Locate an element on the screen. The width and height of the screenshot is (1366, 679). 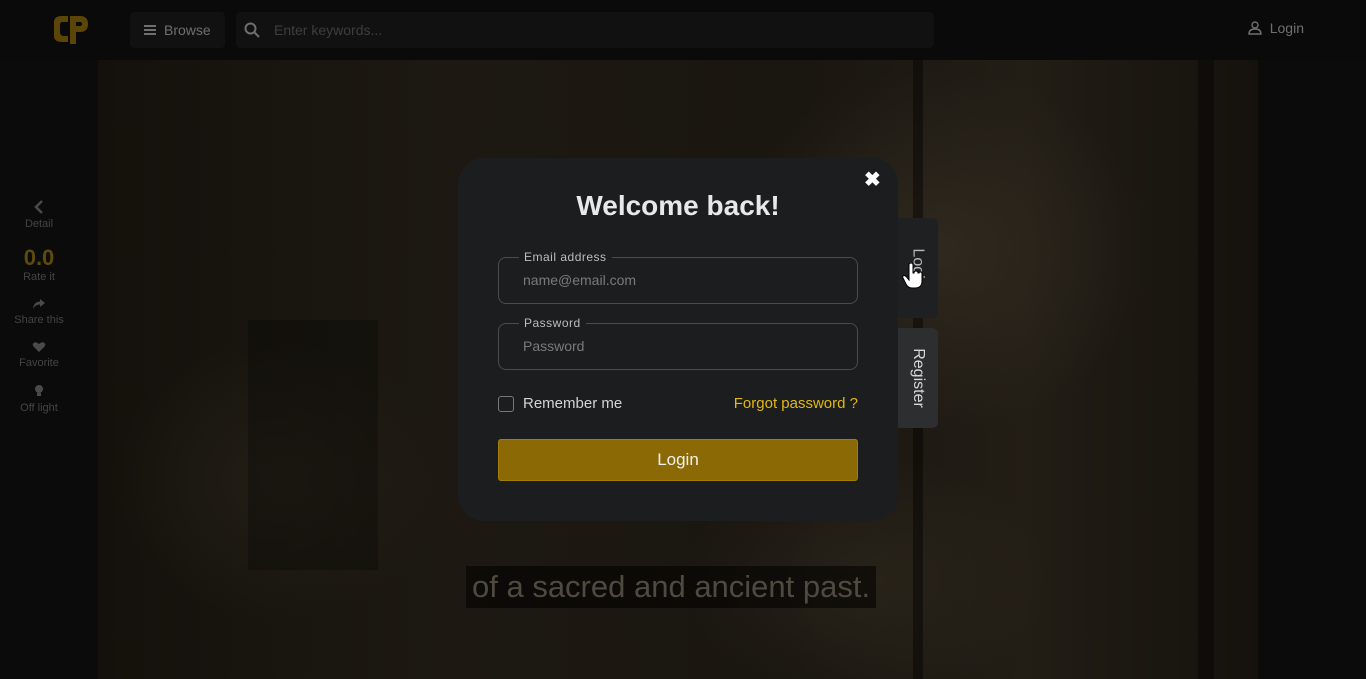
remember-checkbox is located at coordinates (506, 403).